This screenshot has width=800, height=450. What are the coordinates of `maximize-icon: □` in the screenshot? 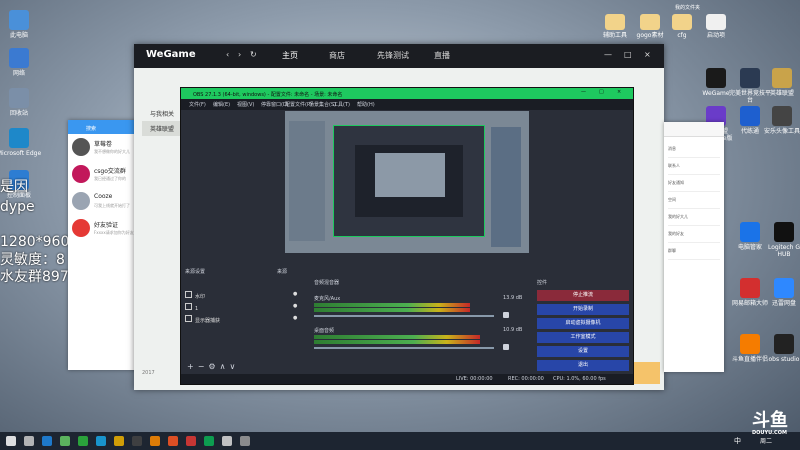 It's located at (628, 54).